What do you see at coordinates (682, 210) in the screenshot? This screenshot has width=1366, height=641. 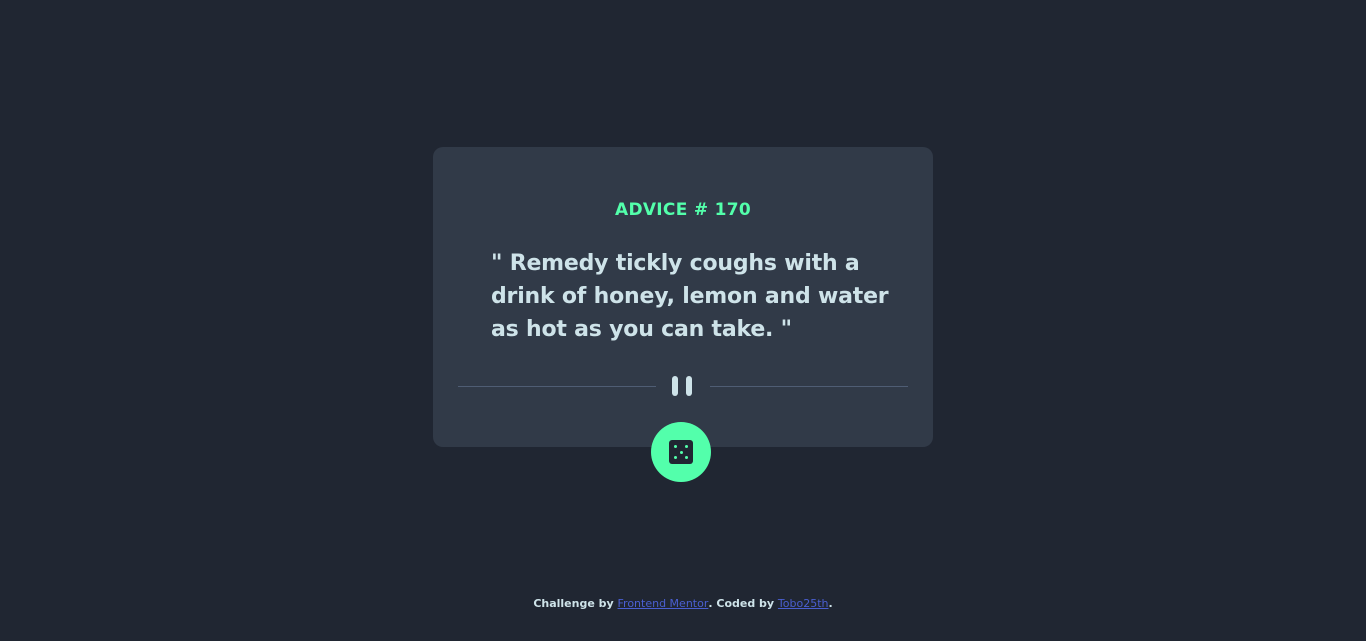 I see `advice-number: ADVICE # 170` at bounding box center [682, 210].